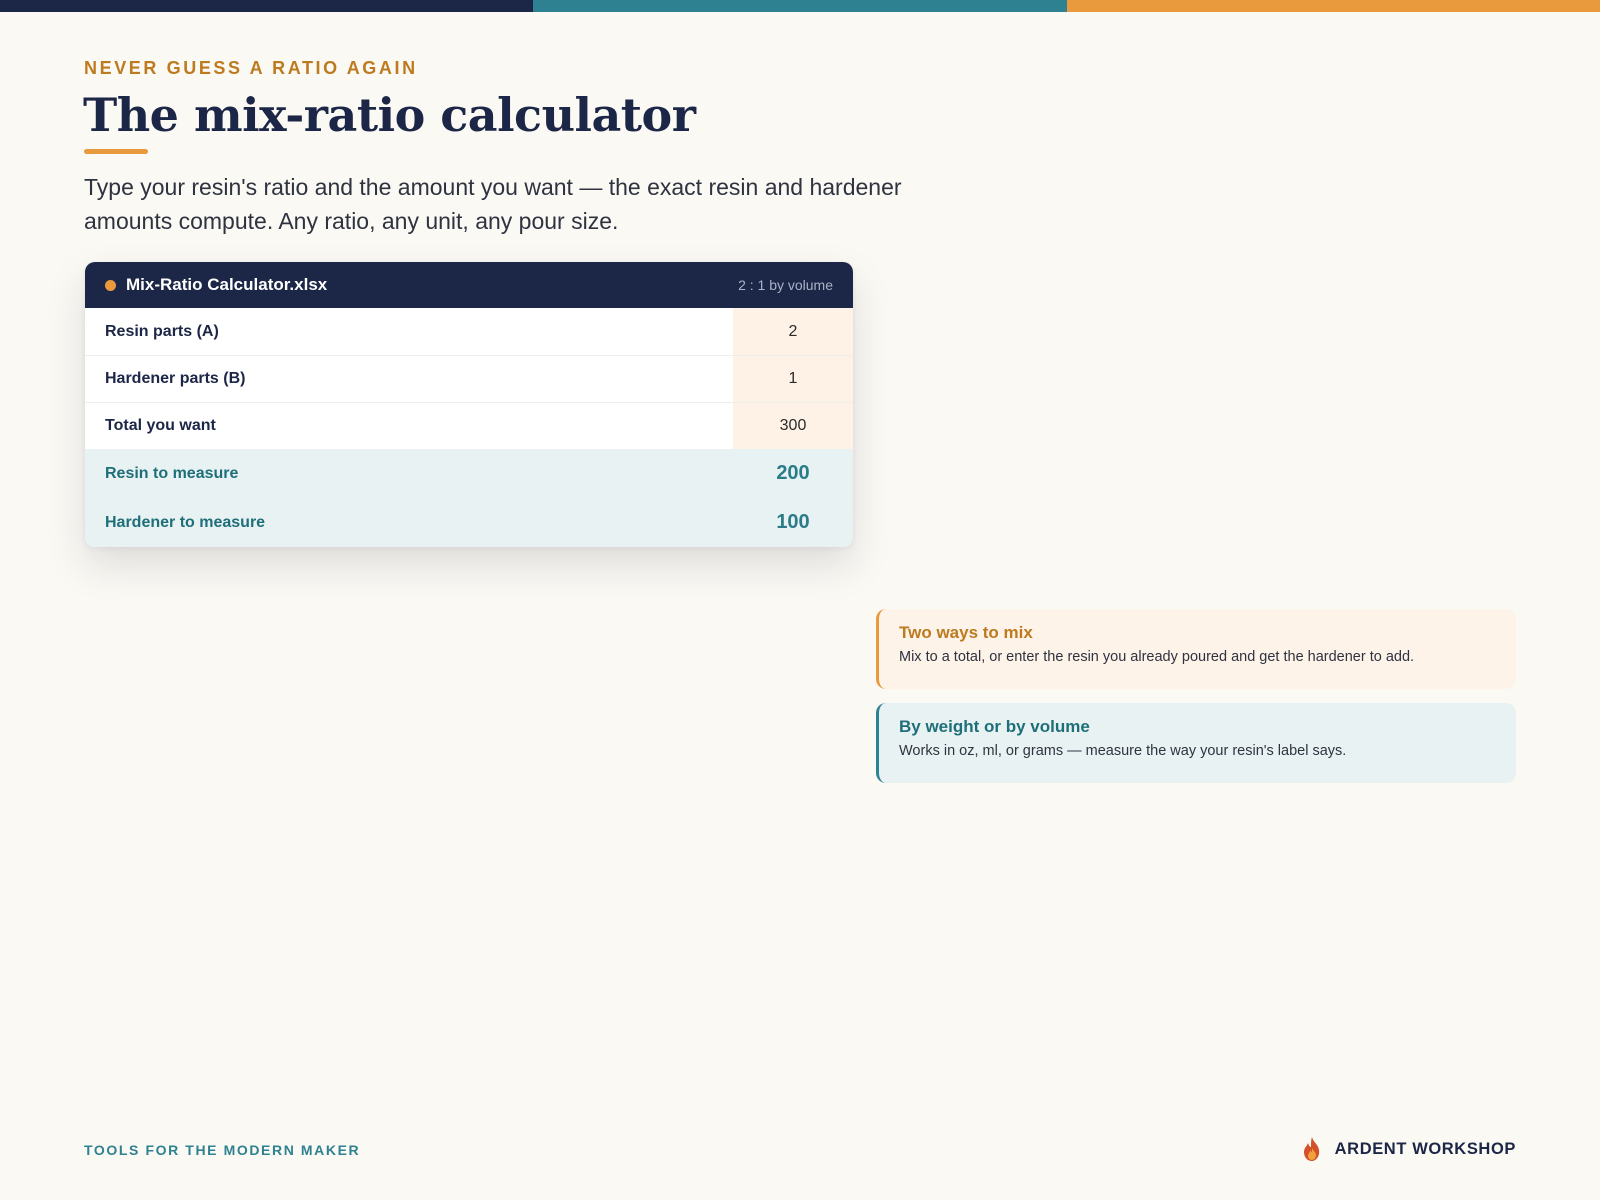 Image resolution: width=1600 pixels, height=1200 pixels. Describe the element at coordinates (227, 284) in the screenshot. I see `spreadsheet-filename: Mix-Ratio Calculator.xlsx` at that location.